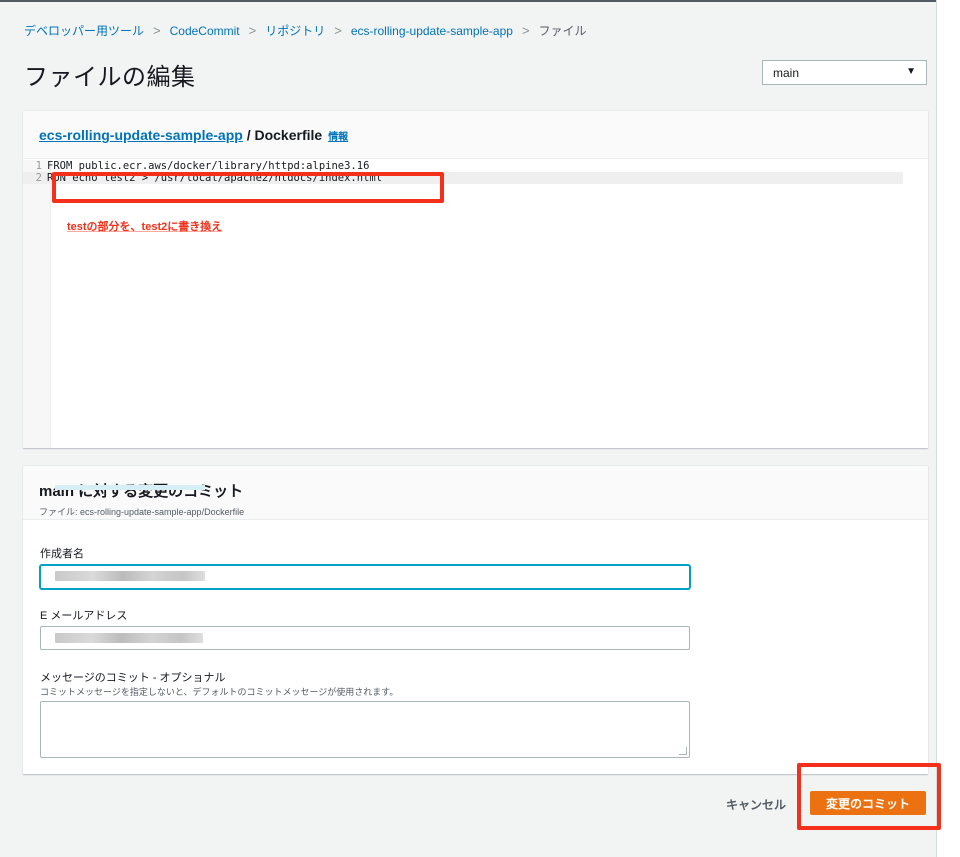 This screenshot has width=960, height=857. Describe the element at coordinates (468, 1) in the screenshot. I see `top-border` at that location.